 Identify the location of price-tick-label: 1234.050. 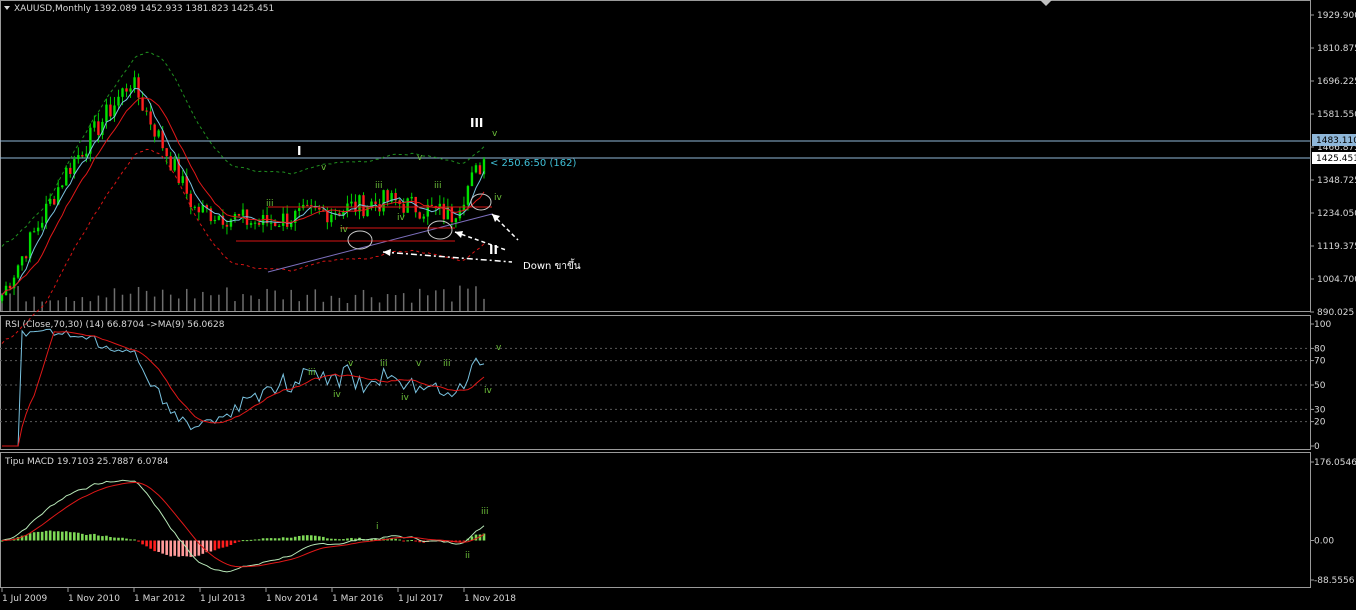
(1336, 214).